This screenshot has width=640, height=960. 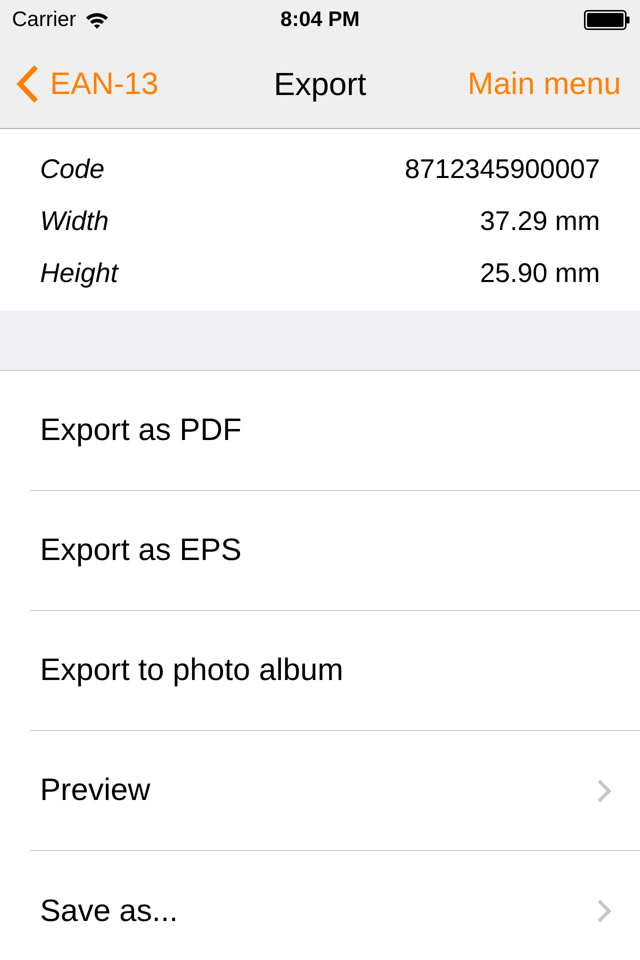 What do you see at coordinates (607, 20) in the screenshot?
I see `battery-icon` at bounding box center [607, 20].